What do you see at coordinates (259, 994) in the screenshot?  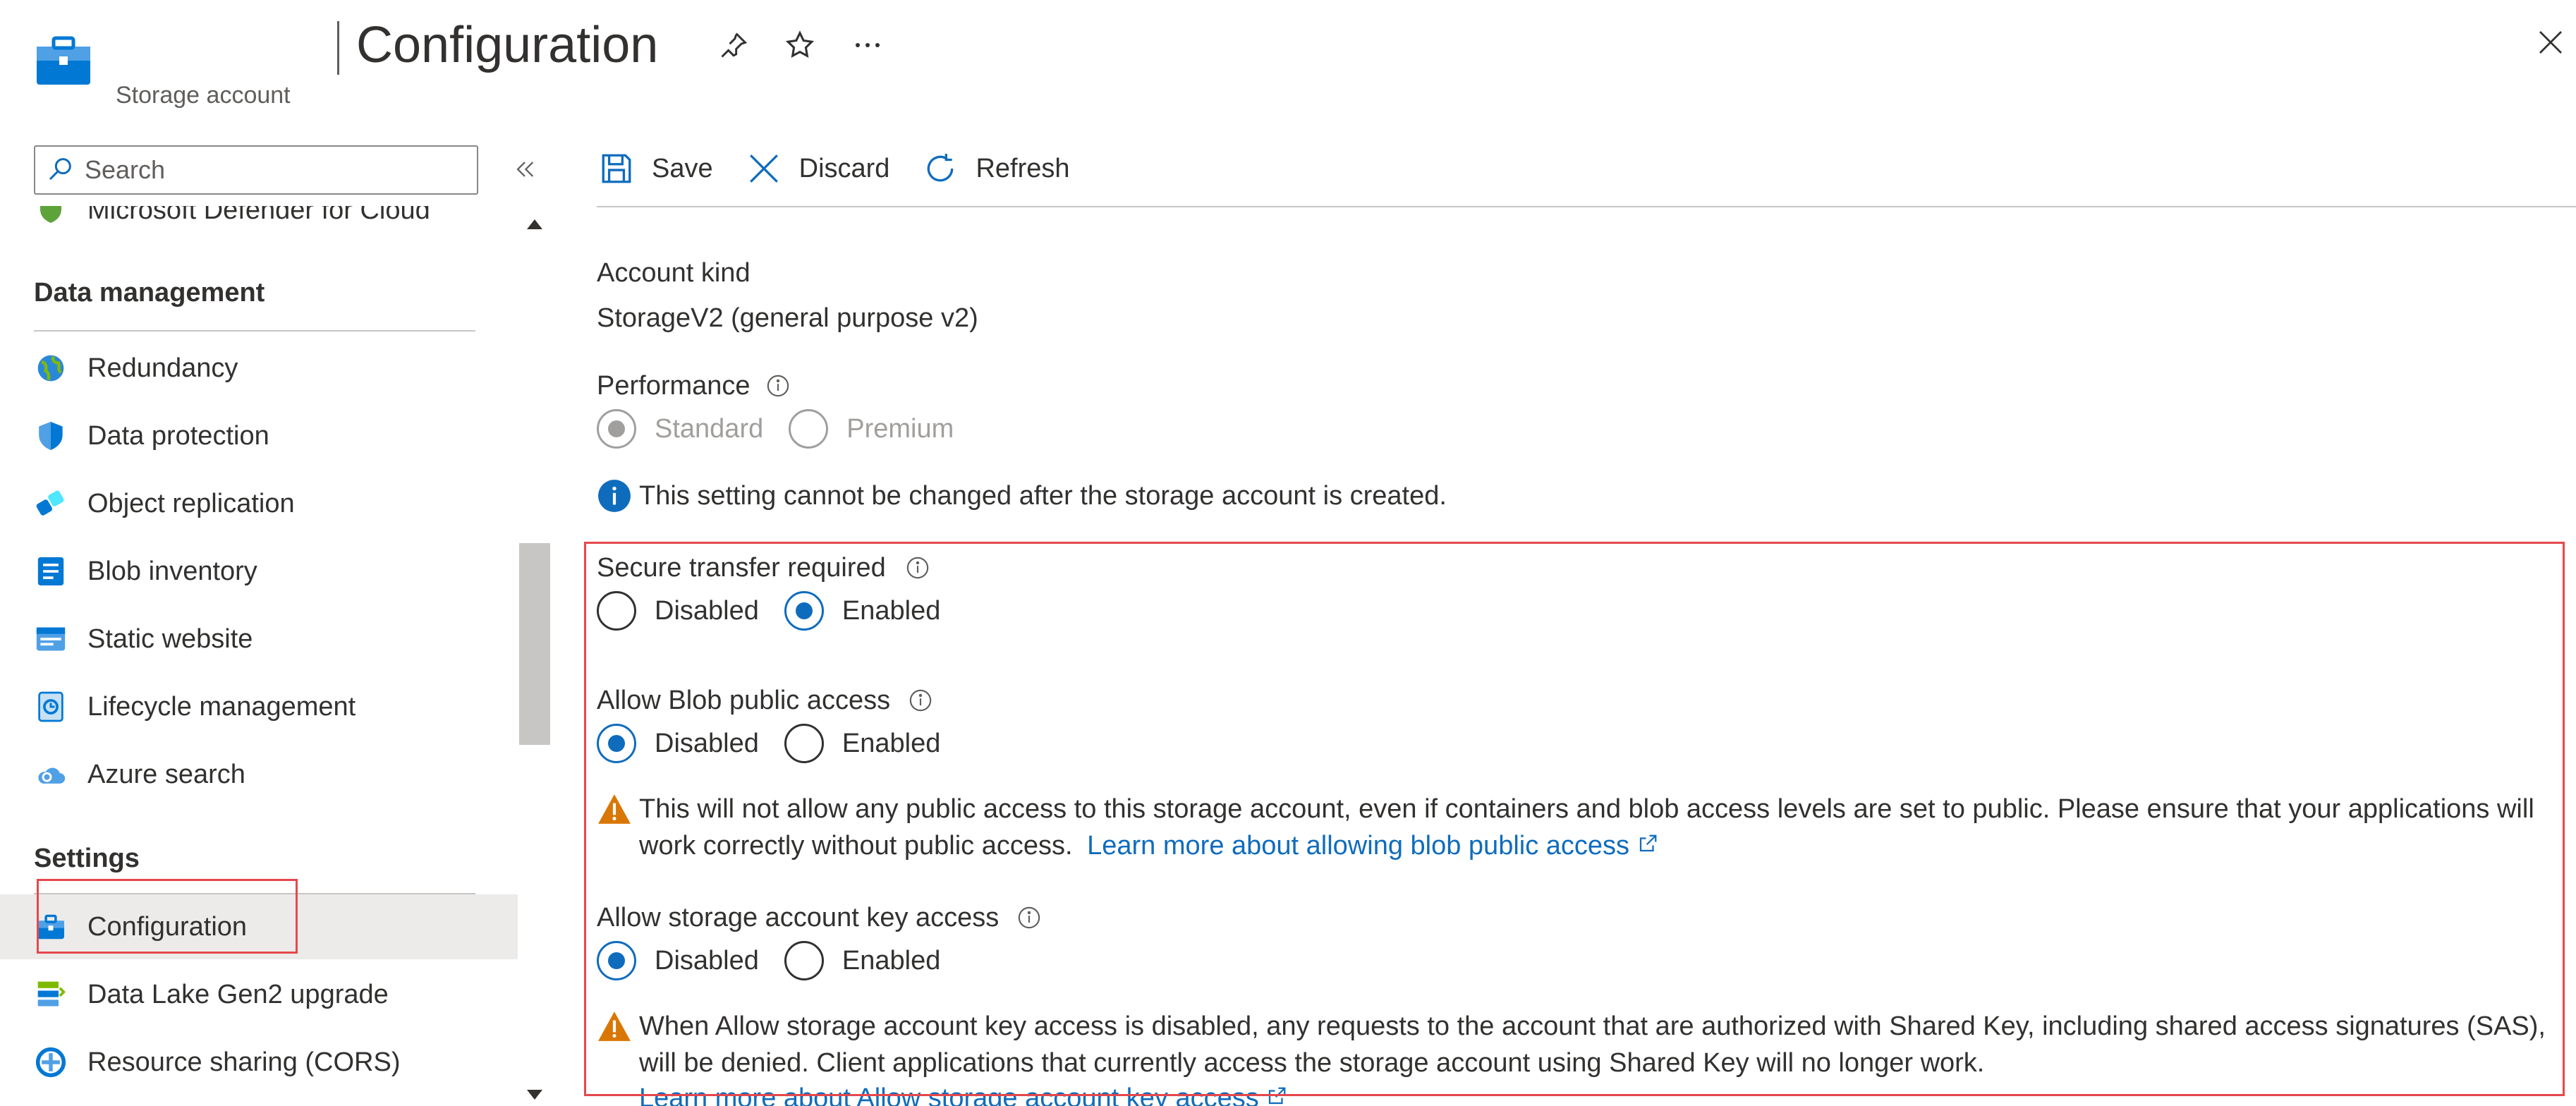 I see `sidebar-item-data-lake-gen2-upgrade: Data Lake Gen2 upgrade` at bounding box center [259, 994].